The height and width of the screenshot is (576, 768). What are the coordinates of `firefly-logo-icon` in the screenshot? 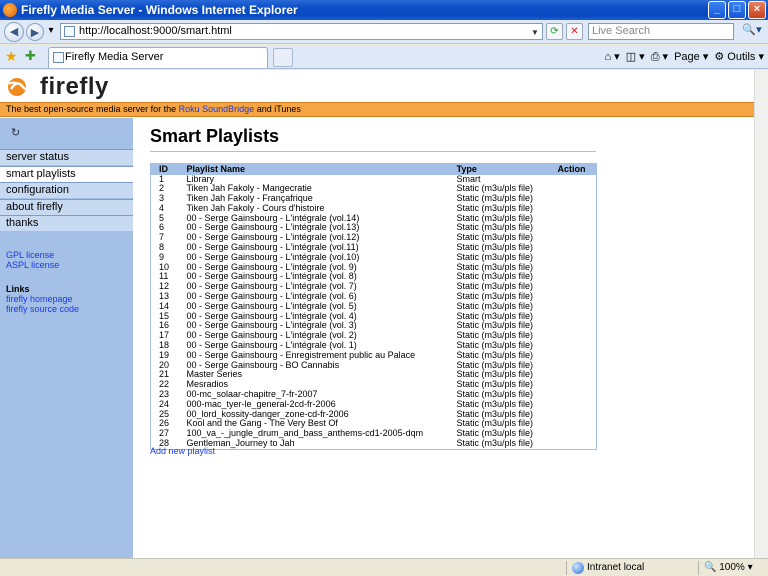 It's located at (21, 87).